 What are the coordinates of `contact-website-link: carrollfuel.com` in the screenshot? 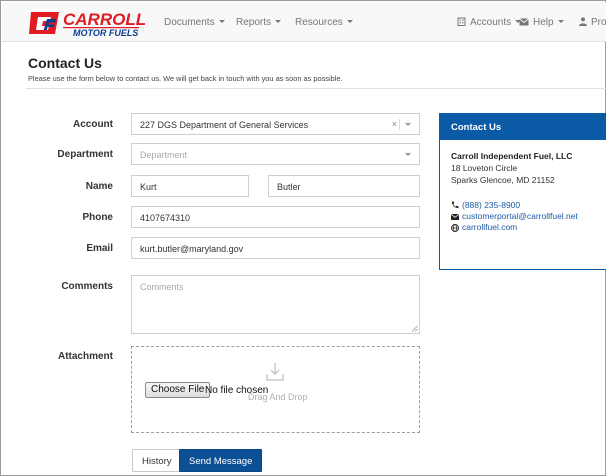 It's located at (489, 227).